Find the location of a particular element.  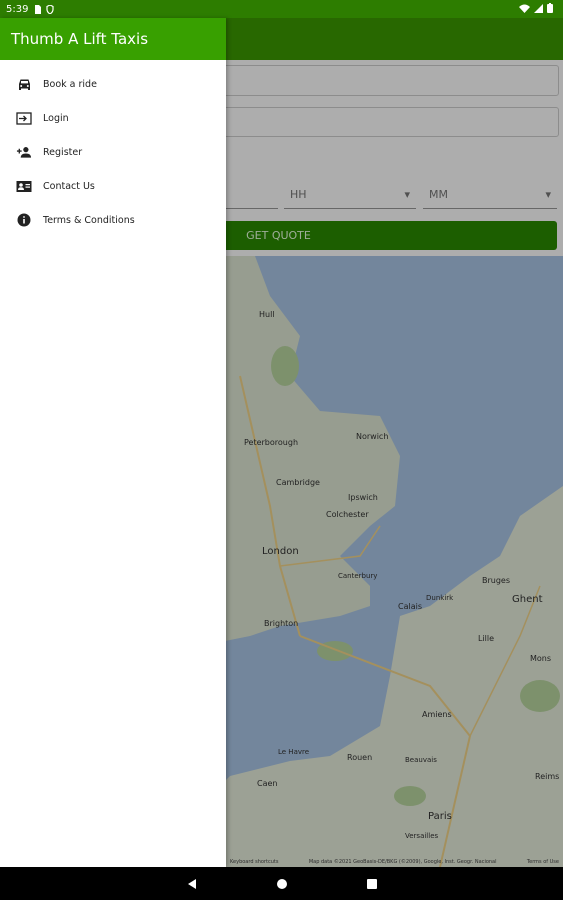

menu-item-label: Login is located at coordinates (56, 118).